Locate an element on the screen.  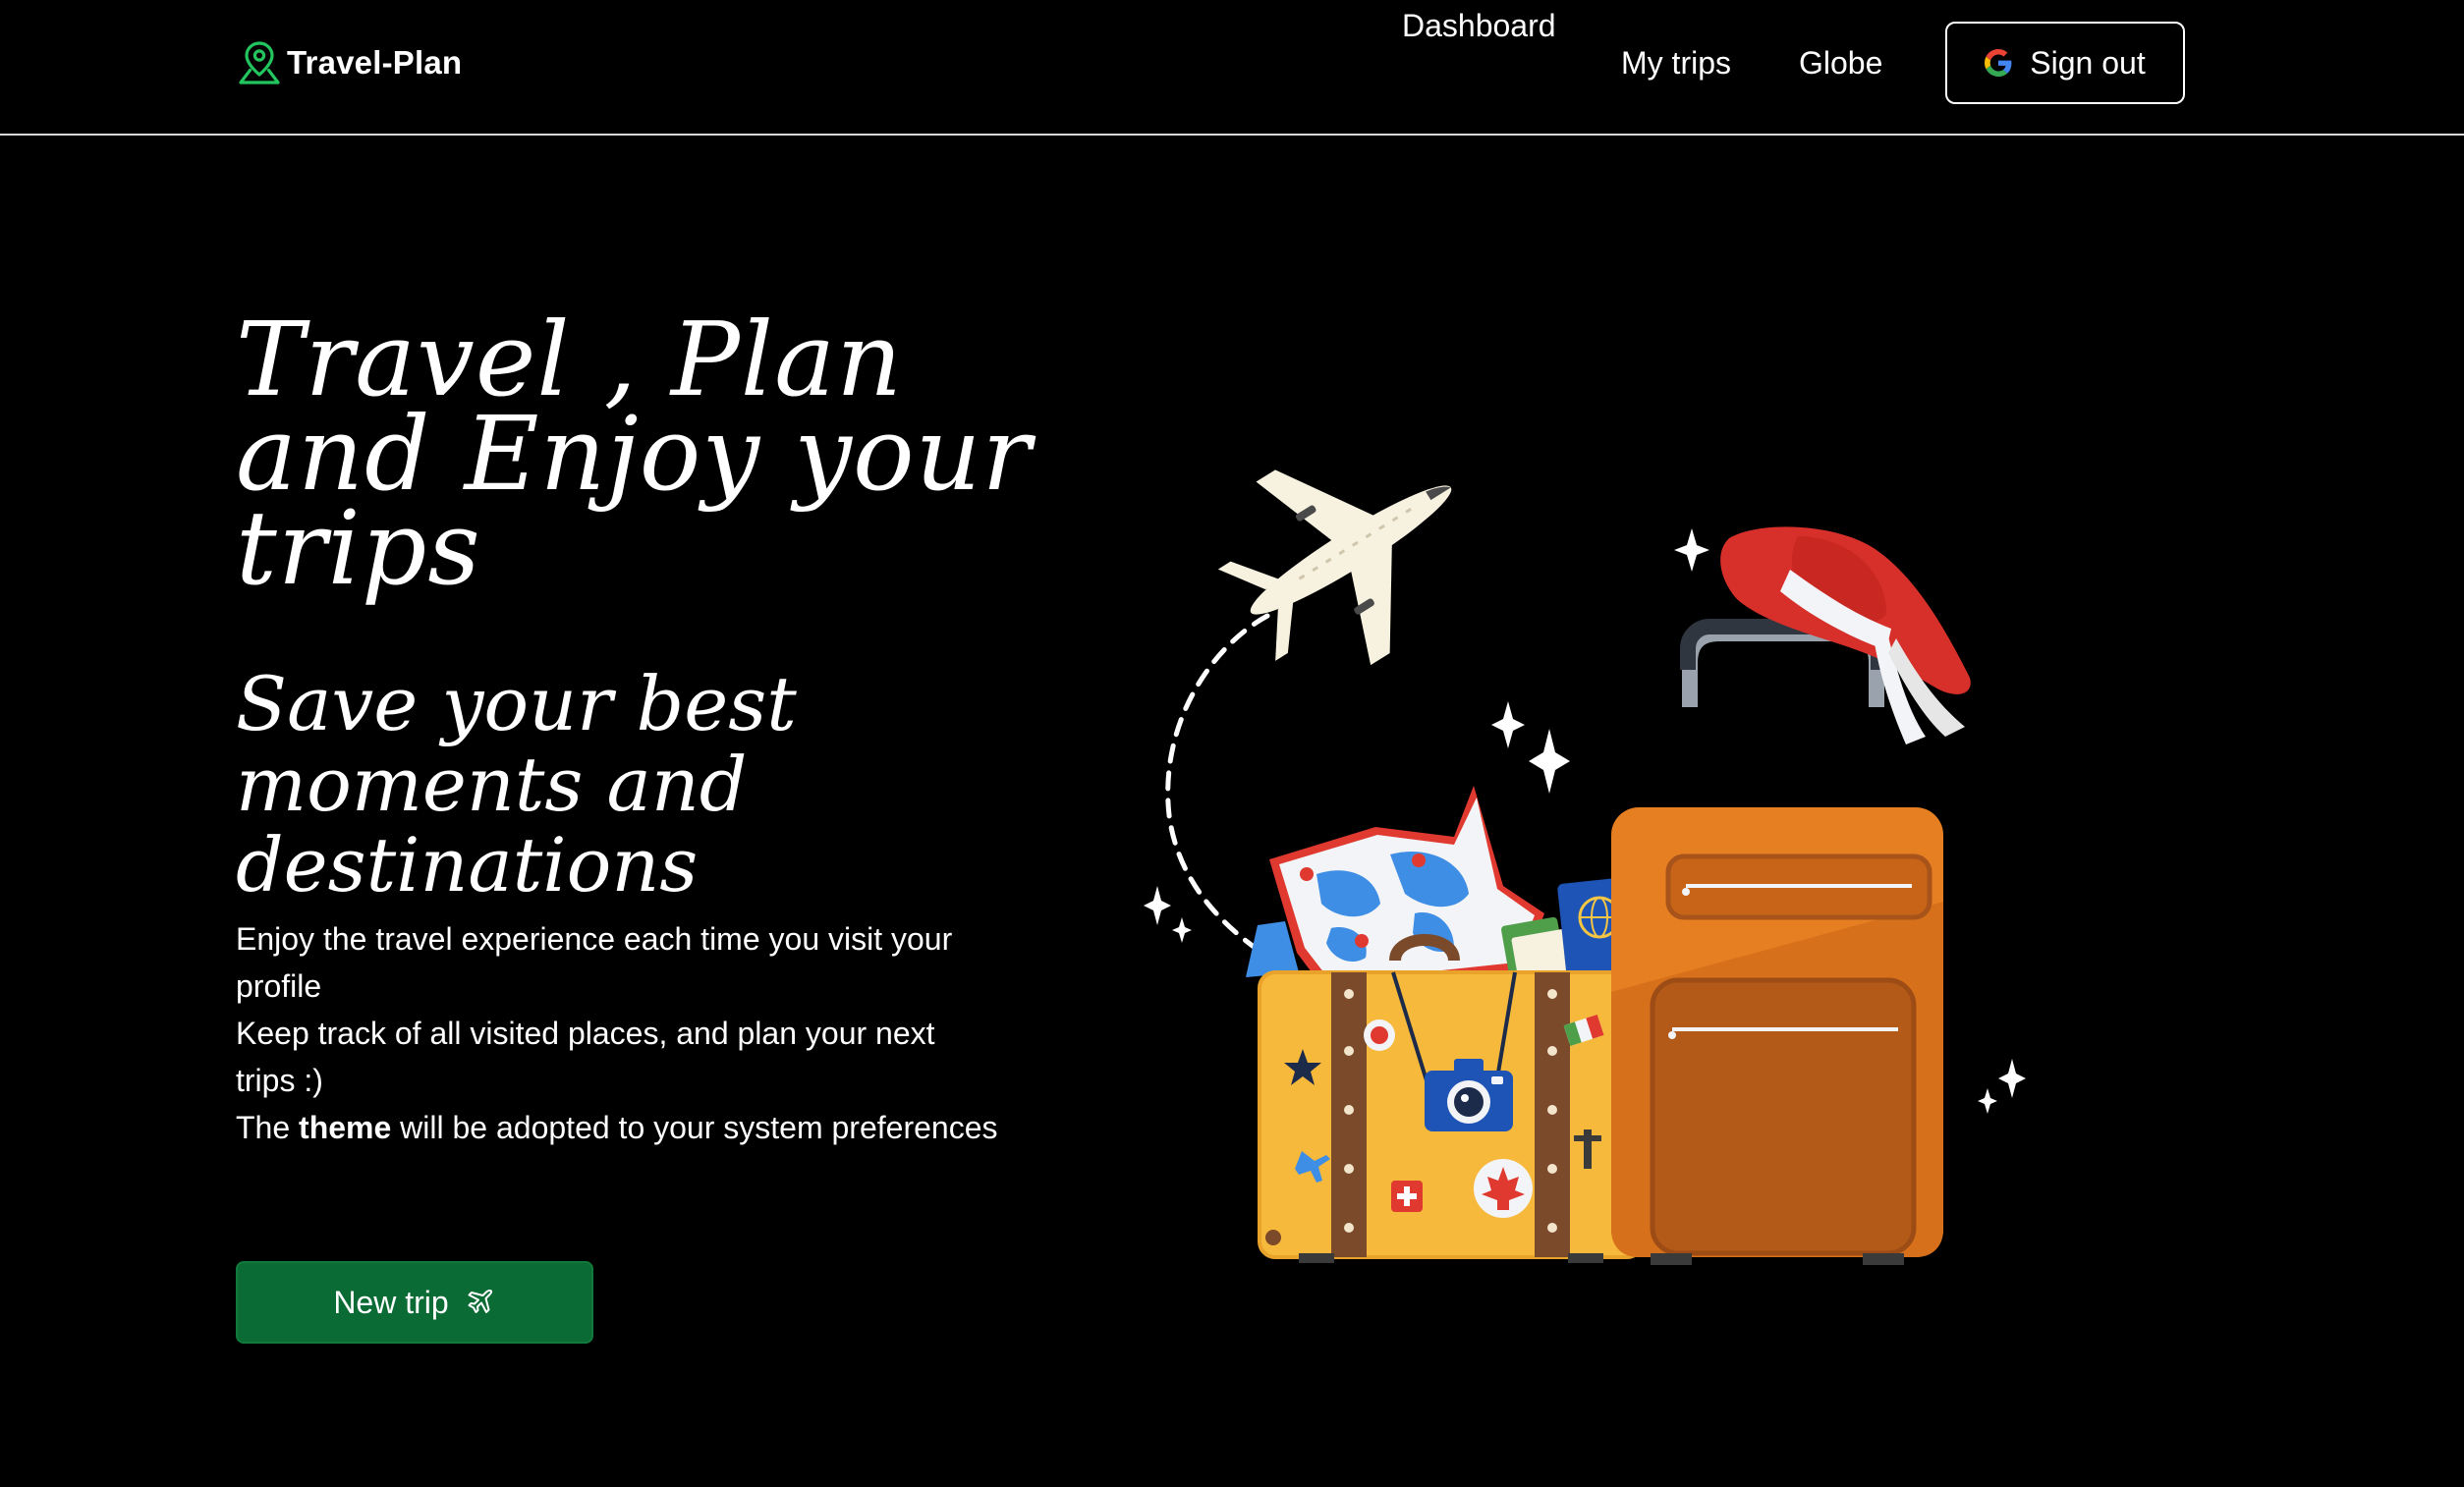
brand-name: Travel-Plan is located at coordinates (375, 62).